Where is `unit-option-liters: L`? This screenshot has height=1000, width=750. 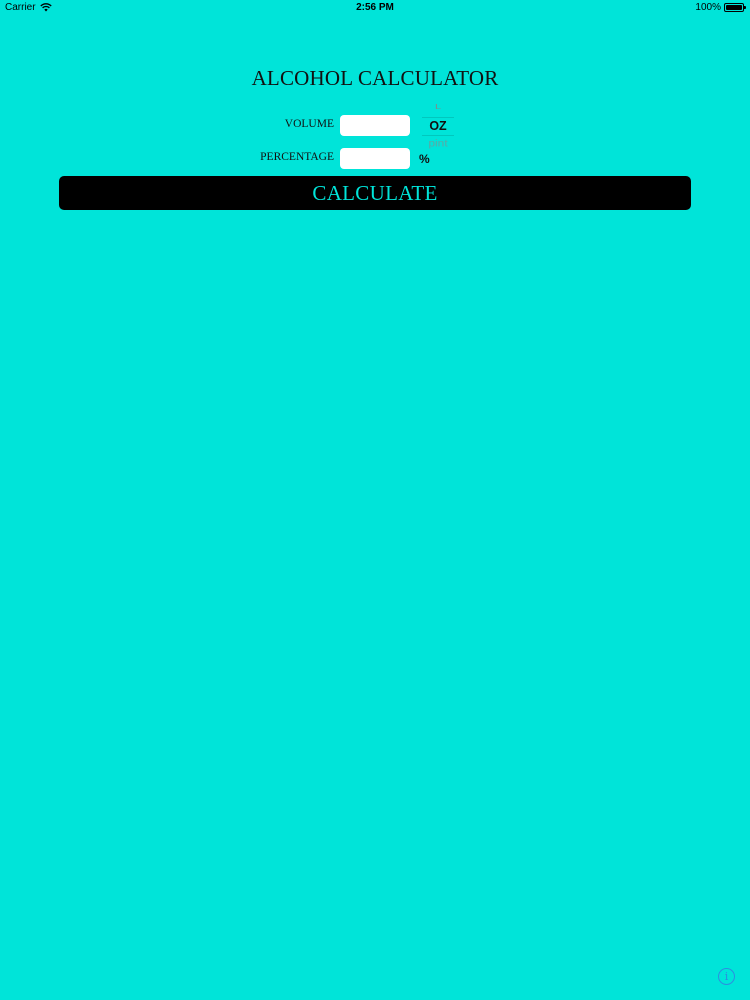 unit-option-liters: L is located at coordinates (438, 107).